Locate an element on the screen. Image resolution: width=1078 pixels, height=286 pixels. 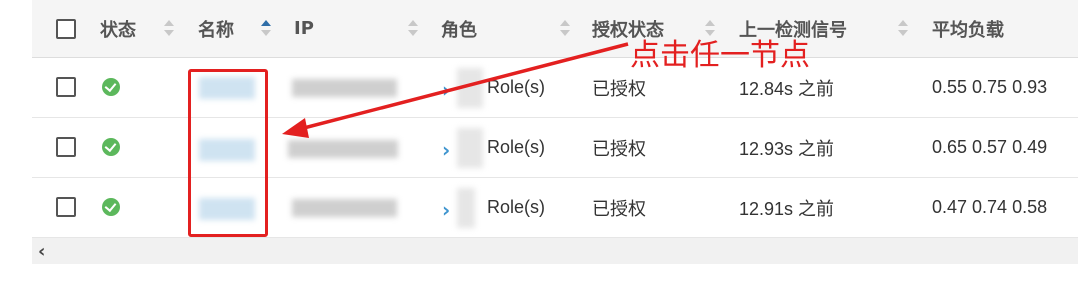
column-header-role: 角色 is located at coordinates (459, 28).